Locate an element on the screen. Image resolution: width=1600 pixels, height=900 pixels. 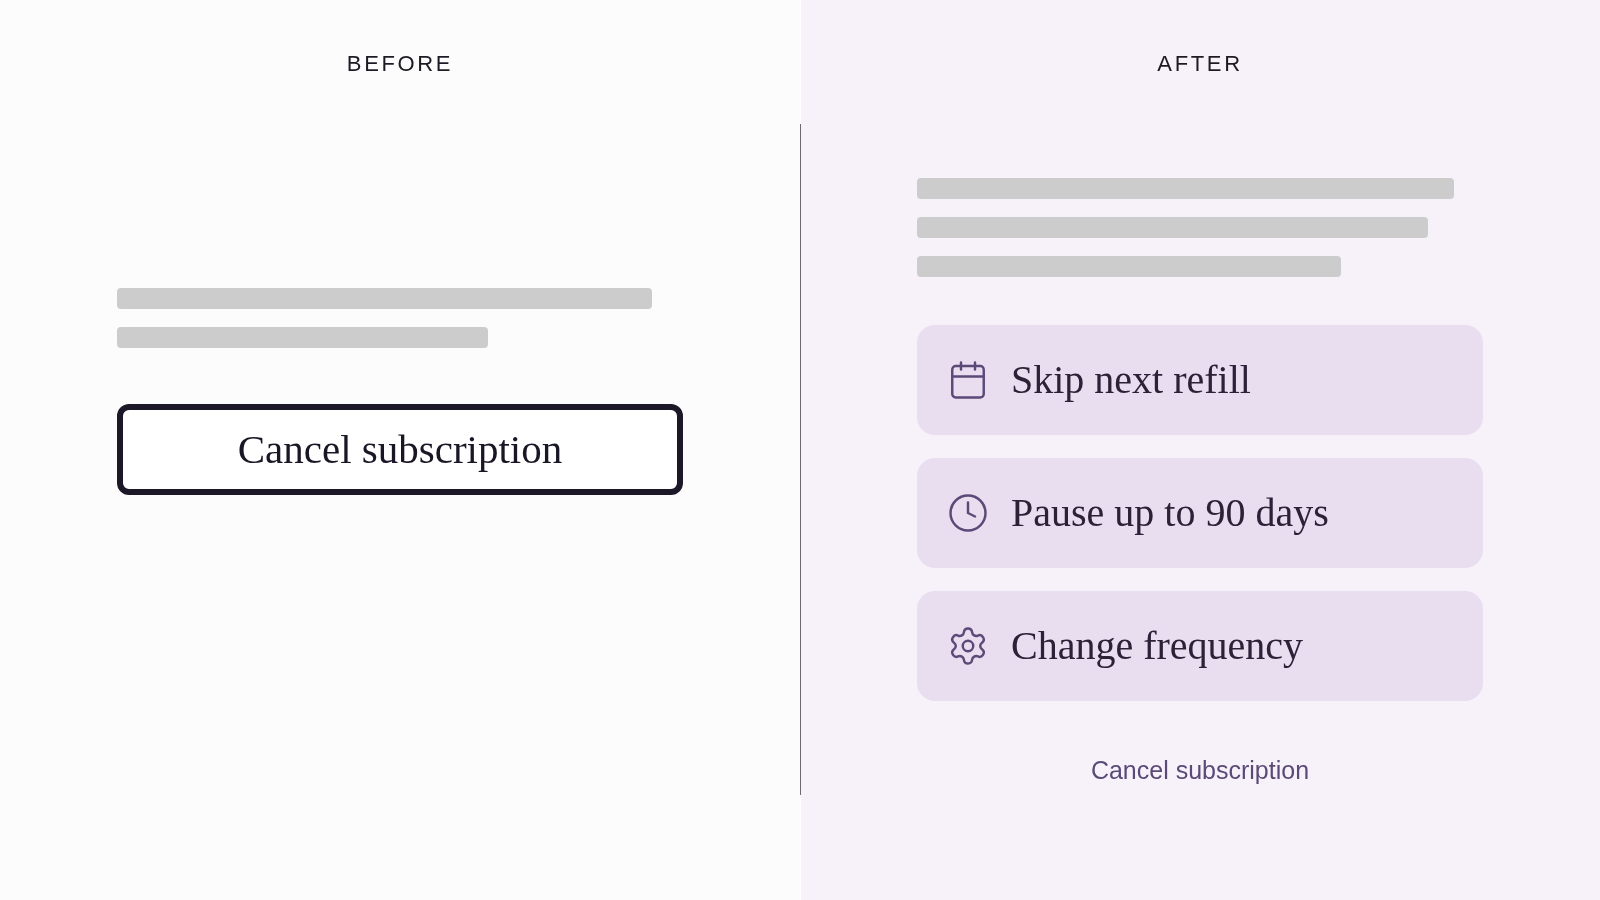
option-button: Change frequency is located at coordinates (1200, 646).